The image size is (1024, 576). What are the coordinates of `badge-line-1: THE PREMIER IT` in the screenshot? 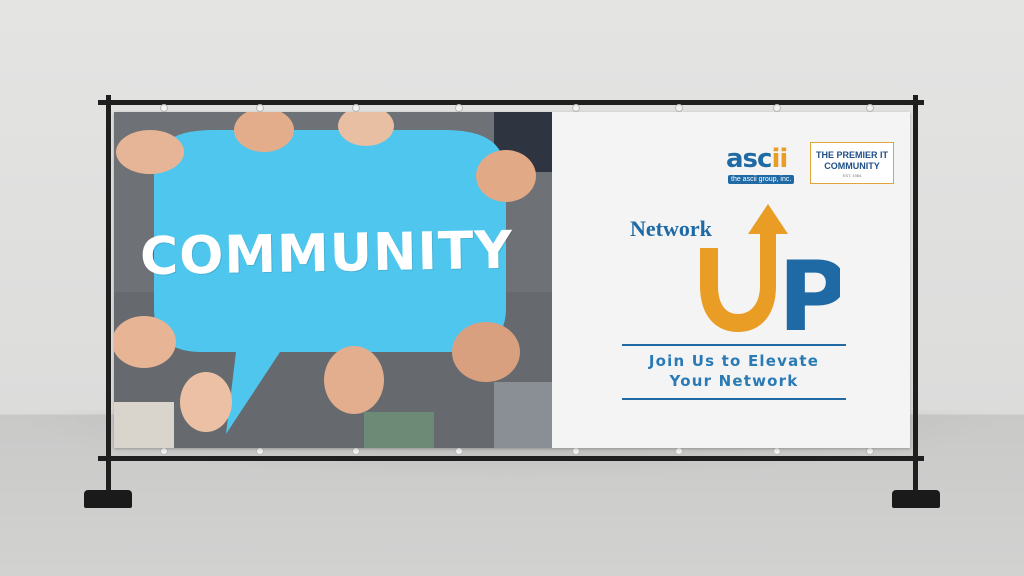 It's located at (851, 155).